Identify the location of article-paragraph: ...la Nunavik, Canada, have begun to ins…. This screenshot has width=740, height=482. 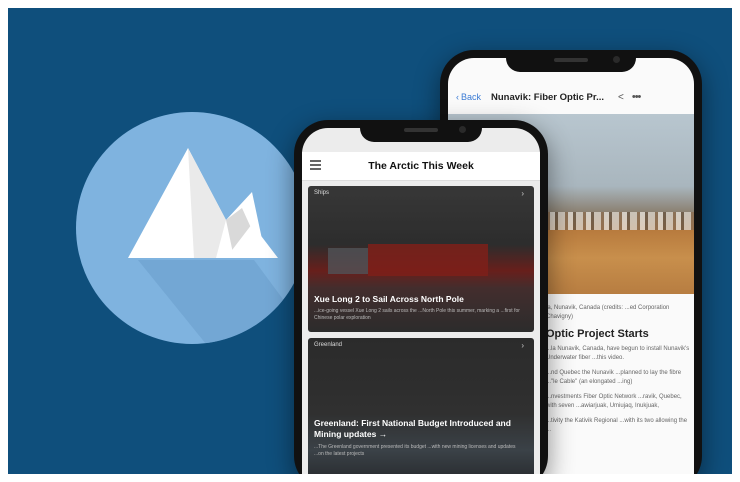
(618, 353).